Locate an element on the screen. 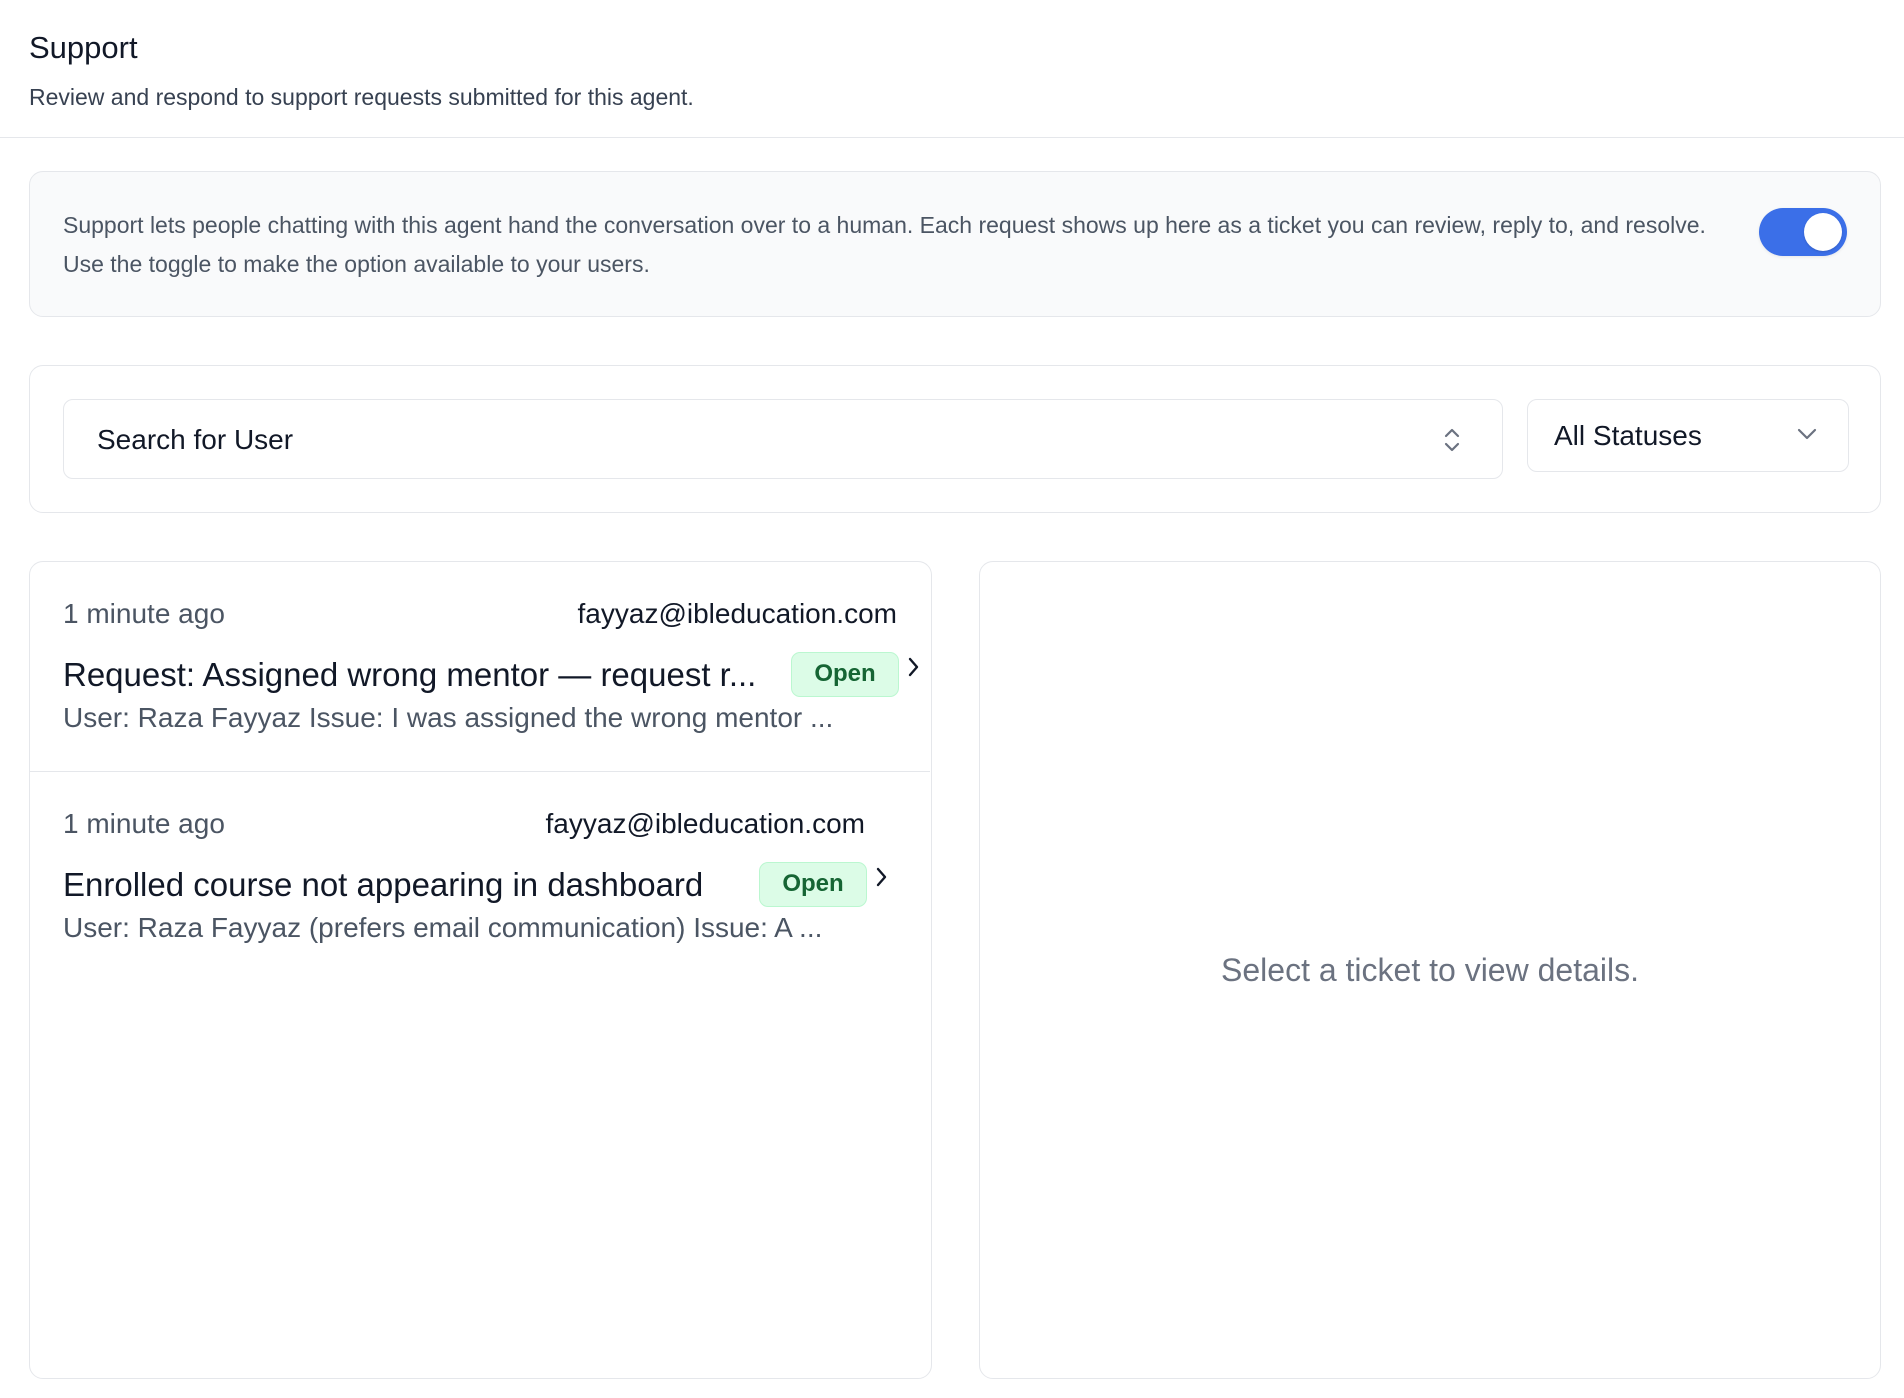  status-filter-select: All Statuses is located at coordinates (1688, 435).